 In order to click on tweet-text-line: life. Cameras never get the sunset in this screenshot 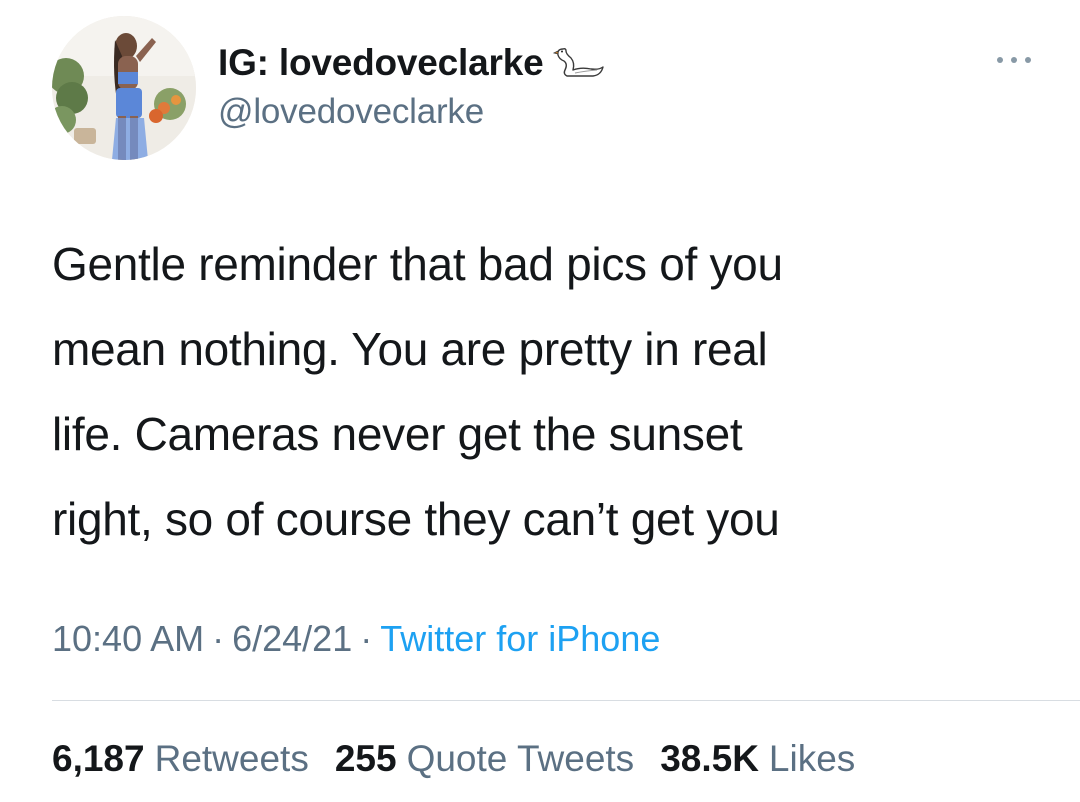, I will do `click(397, 434)`.